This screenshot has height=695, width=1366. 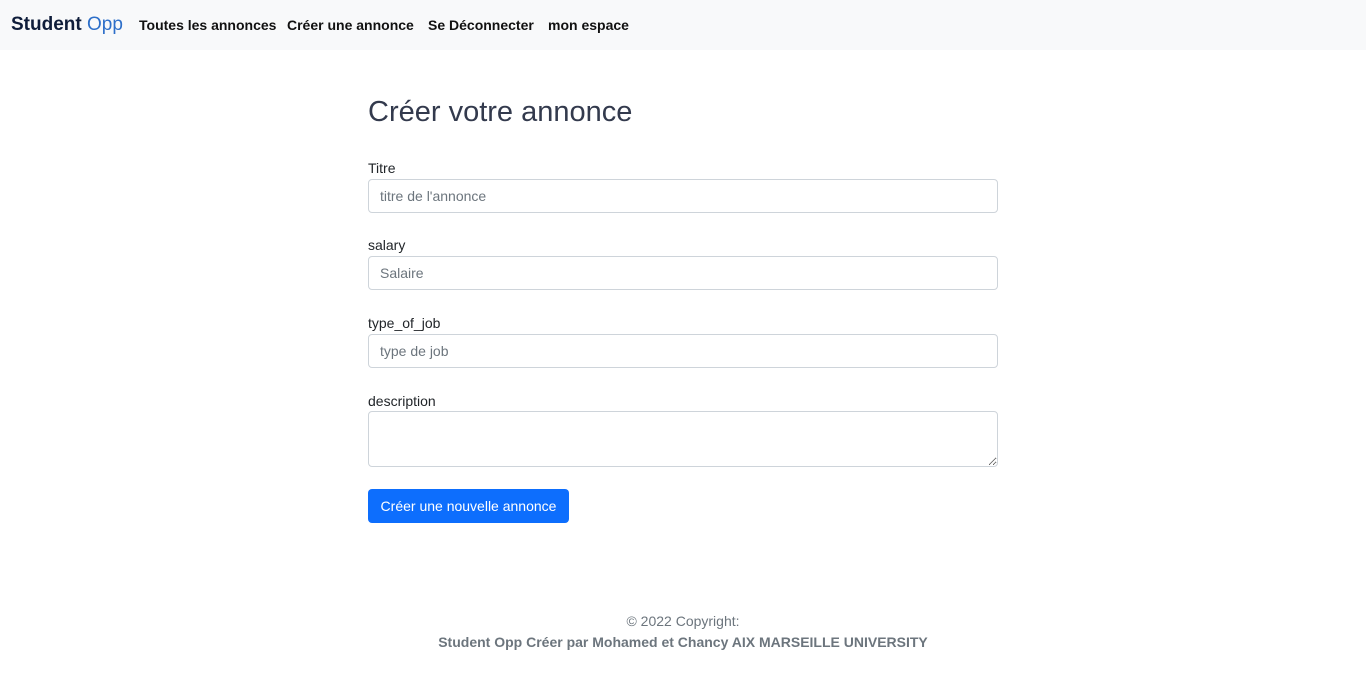 What do you see at coordinates (46, 24) in the screenshot?
I see `brand-name-bold: Student` at bounding box center [46, 24].